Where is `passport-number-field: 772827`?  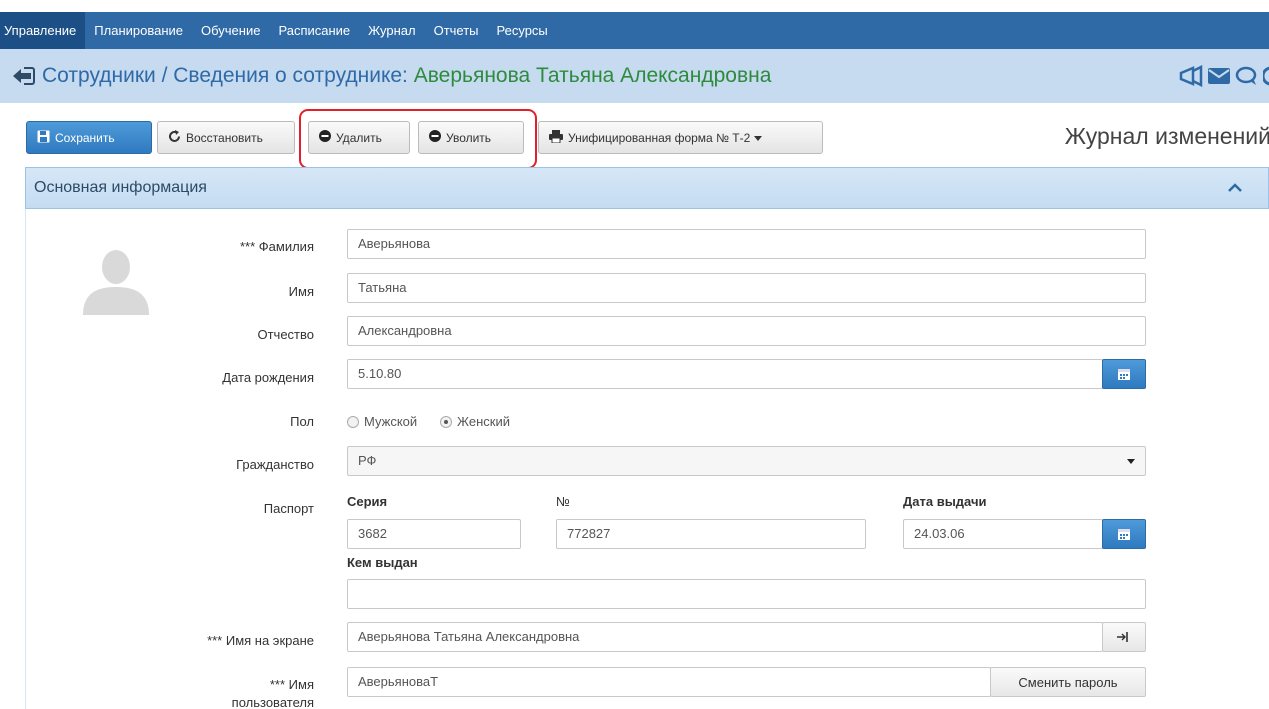
passport-number-field: 772827 is located at coordinates (711, 534).